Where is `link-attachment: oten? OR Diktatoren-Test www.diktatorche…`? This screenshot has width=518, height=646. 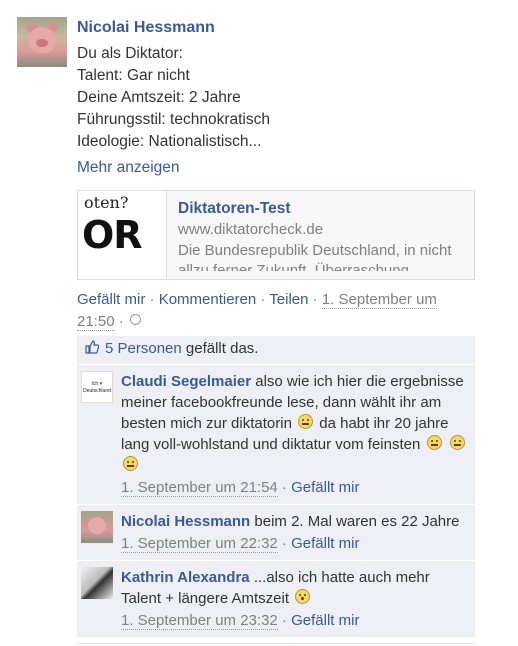 link-attachment: oten? OR Diktatoren-Test www.diktatorche… is located at coordinates (276, 235).